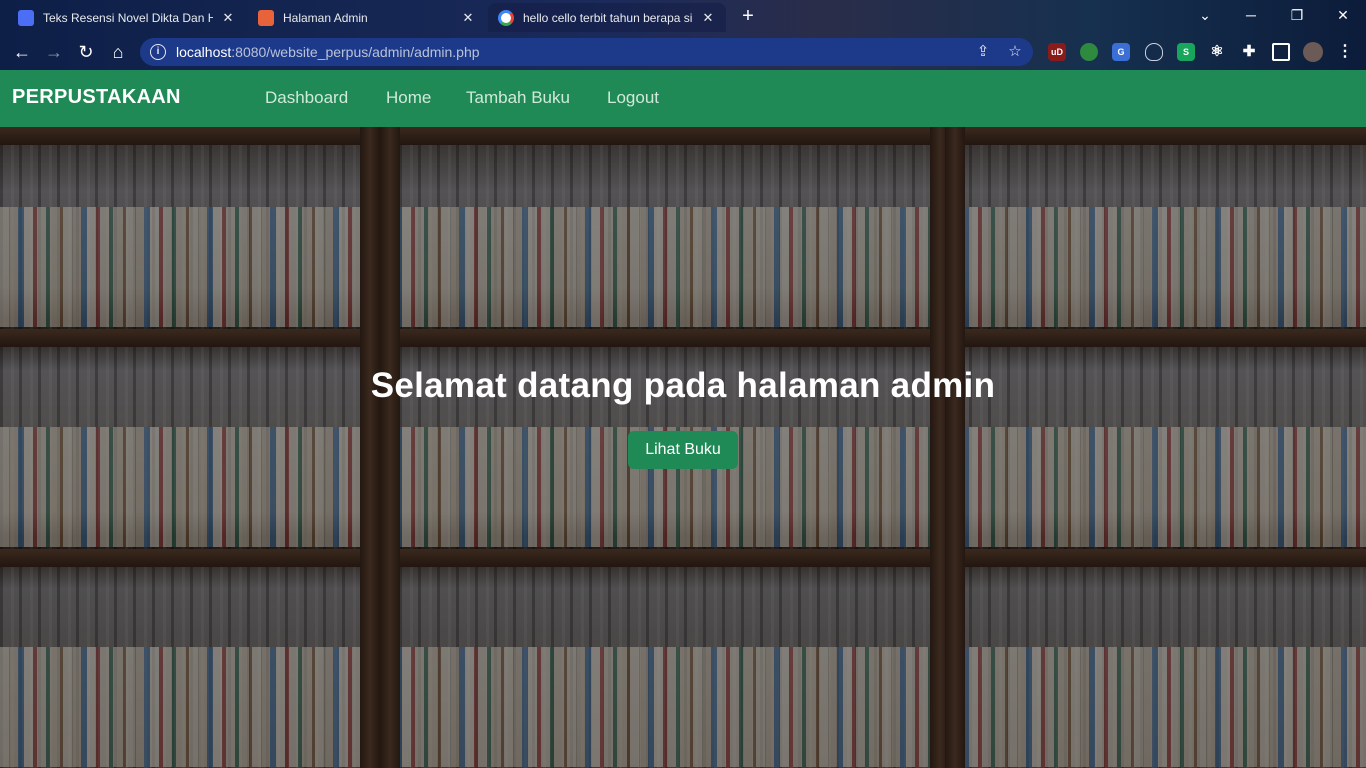  I want to click on tab-title: Halaman Admin, so click(325, 17).